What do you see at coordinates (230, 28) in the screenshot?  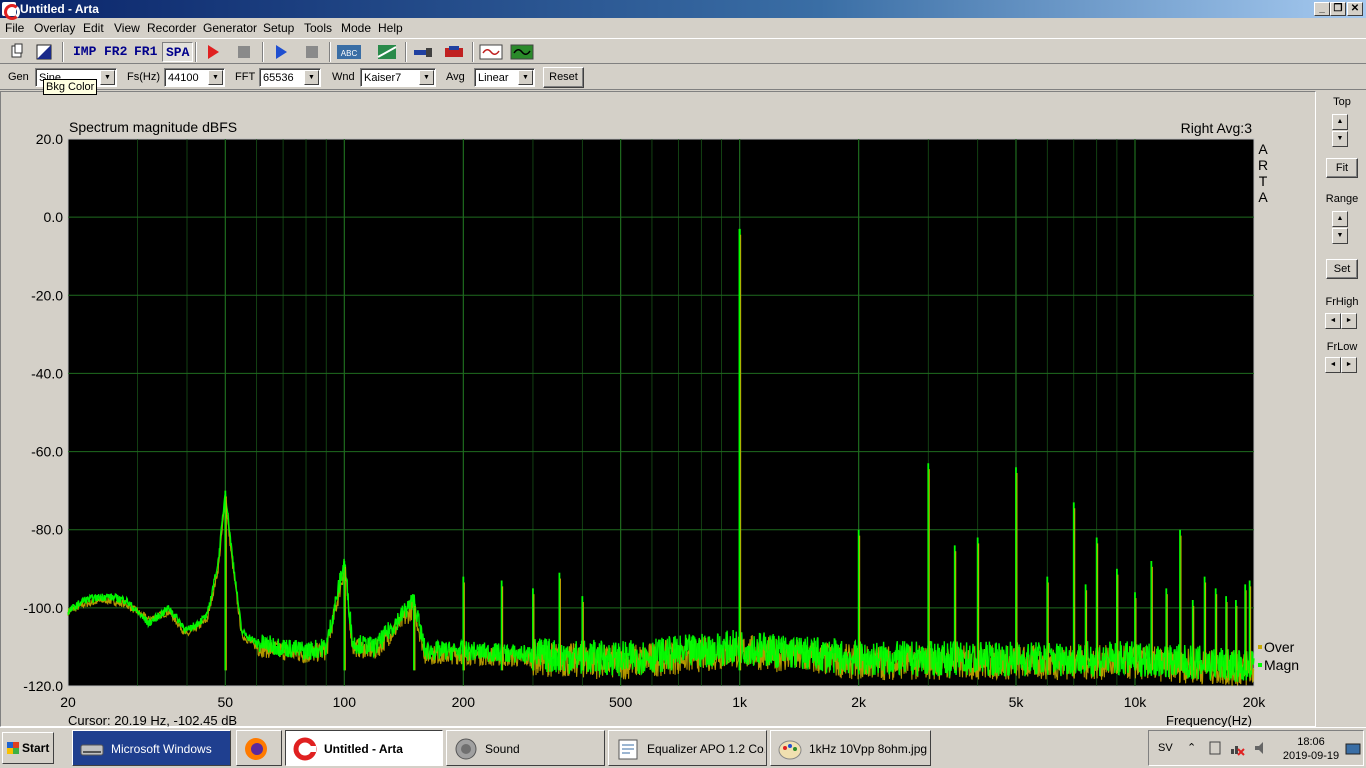 I see `menu-generator: Generator` at bounding box center [230, 28].